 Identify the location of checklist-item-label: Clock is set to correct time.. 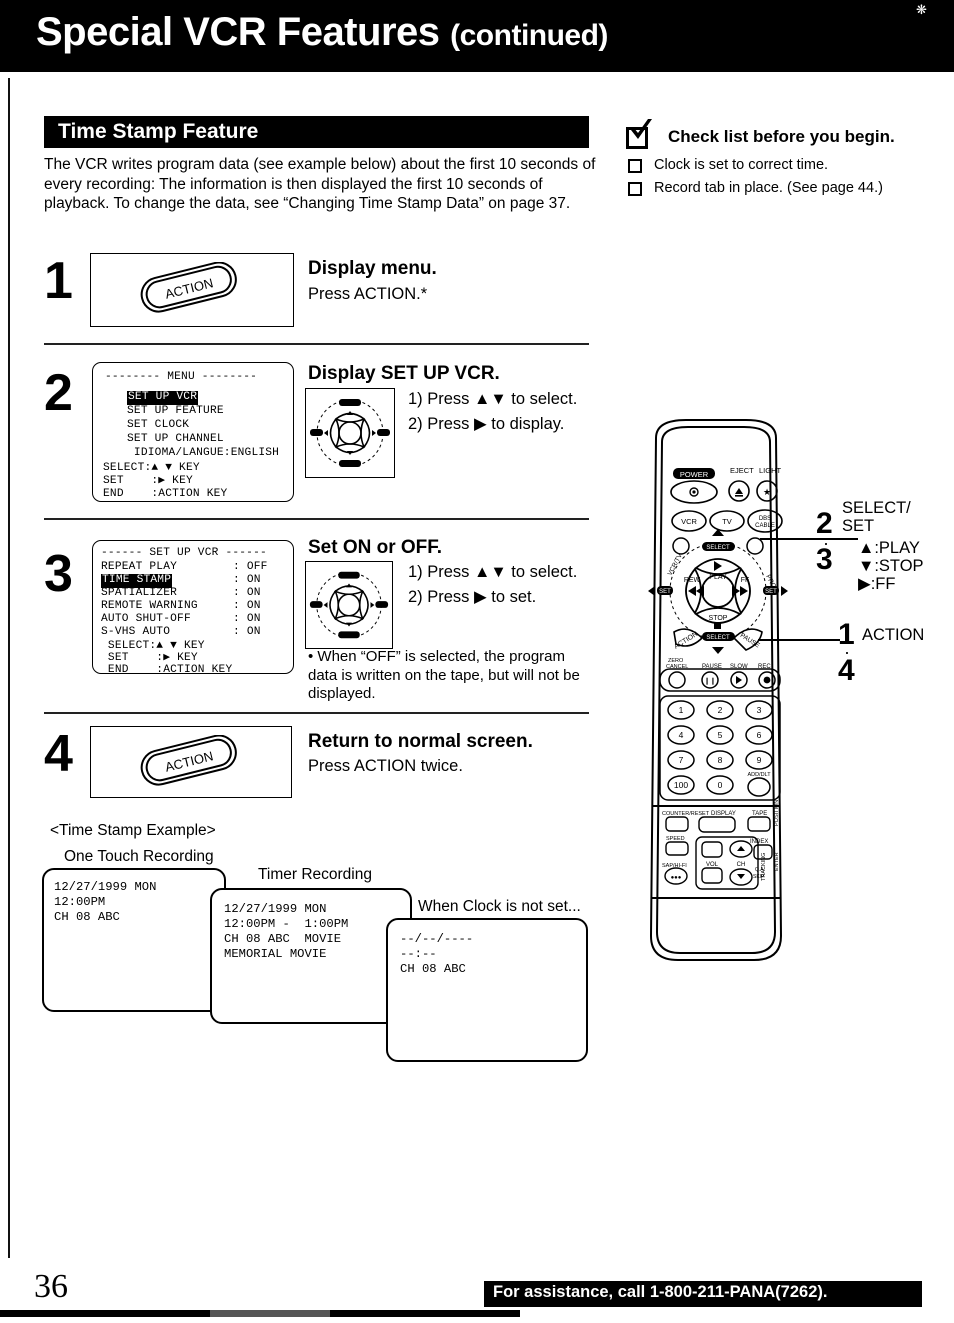
(741, 165).